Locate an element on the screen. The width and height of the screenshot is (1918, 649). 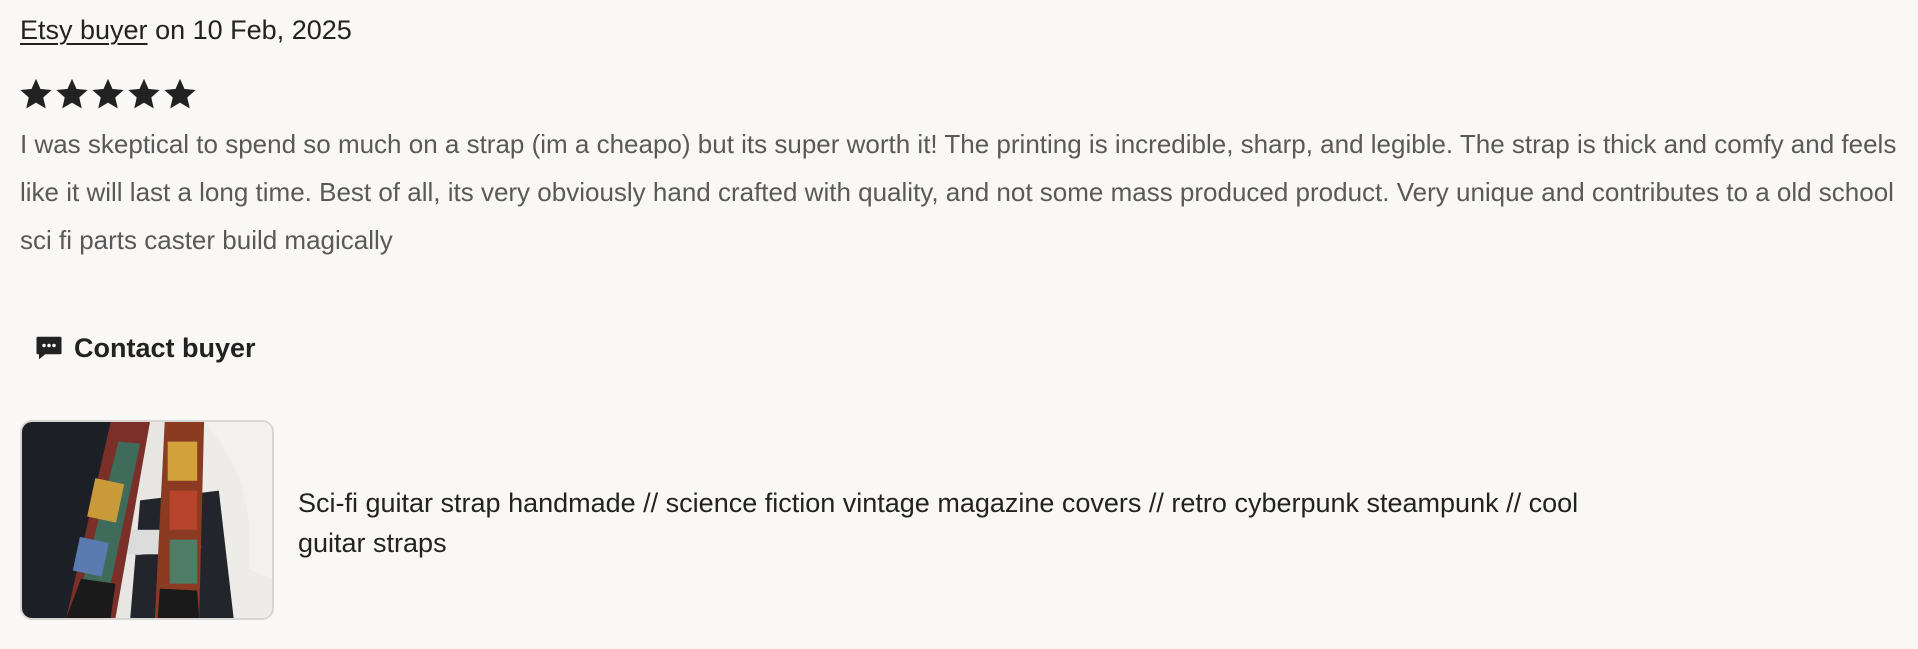
contact-buyer-label: Contact buyer is located at coordinates (165, 347).